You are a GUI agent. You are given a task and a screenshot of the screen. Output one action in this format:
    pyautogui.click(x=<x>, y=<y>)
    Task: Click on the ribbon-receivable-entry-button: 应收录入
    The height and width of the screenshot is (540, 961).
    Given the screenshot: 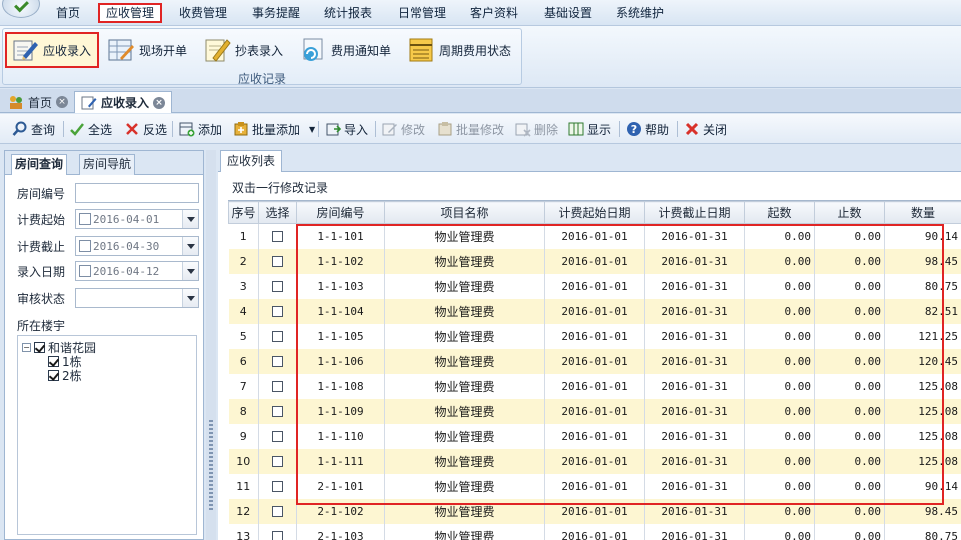 What is the action you would take?
    pyautogui.click(x=52, y=50)
    